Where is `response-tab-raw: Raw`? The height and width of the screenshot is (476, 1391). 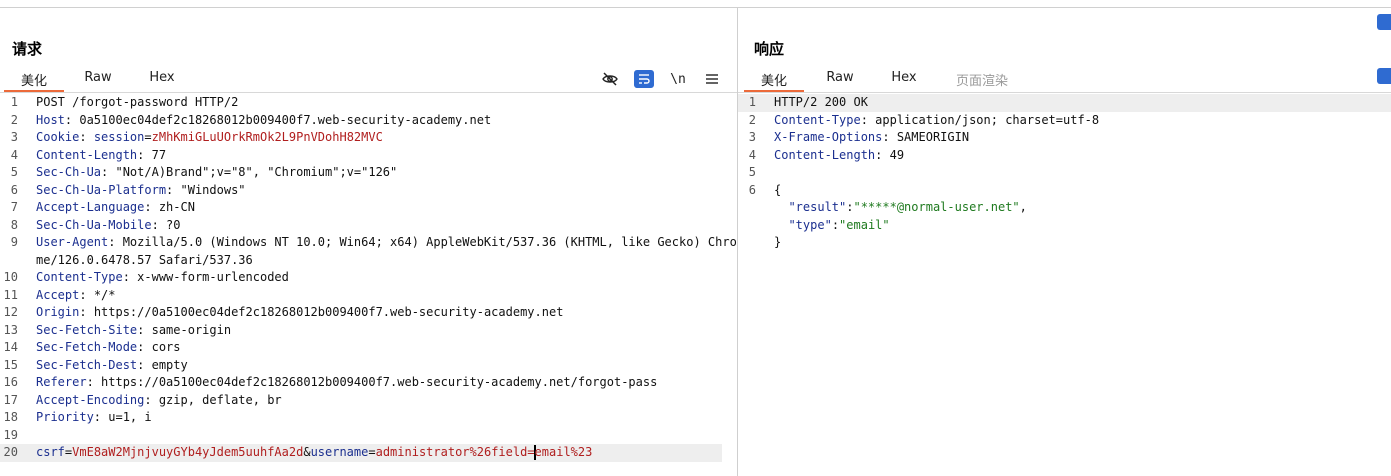
response-tab-raw: Raw is located at coordinates (840, 81).